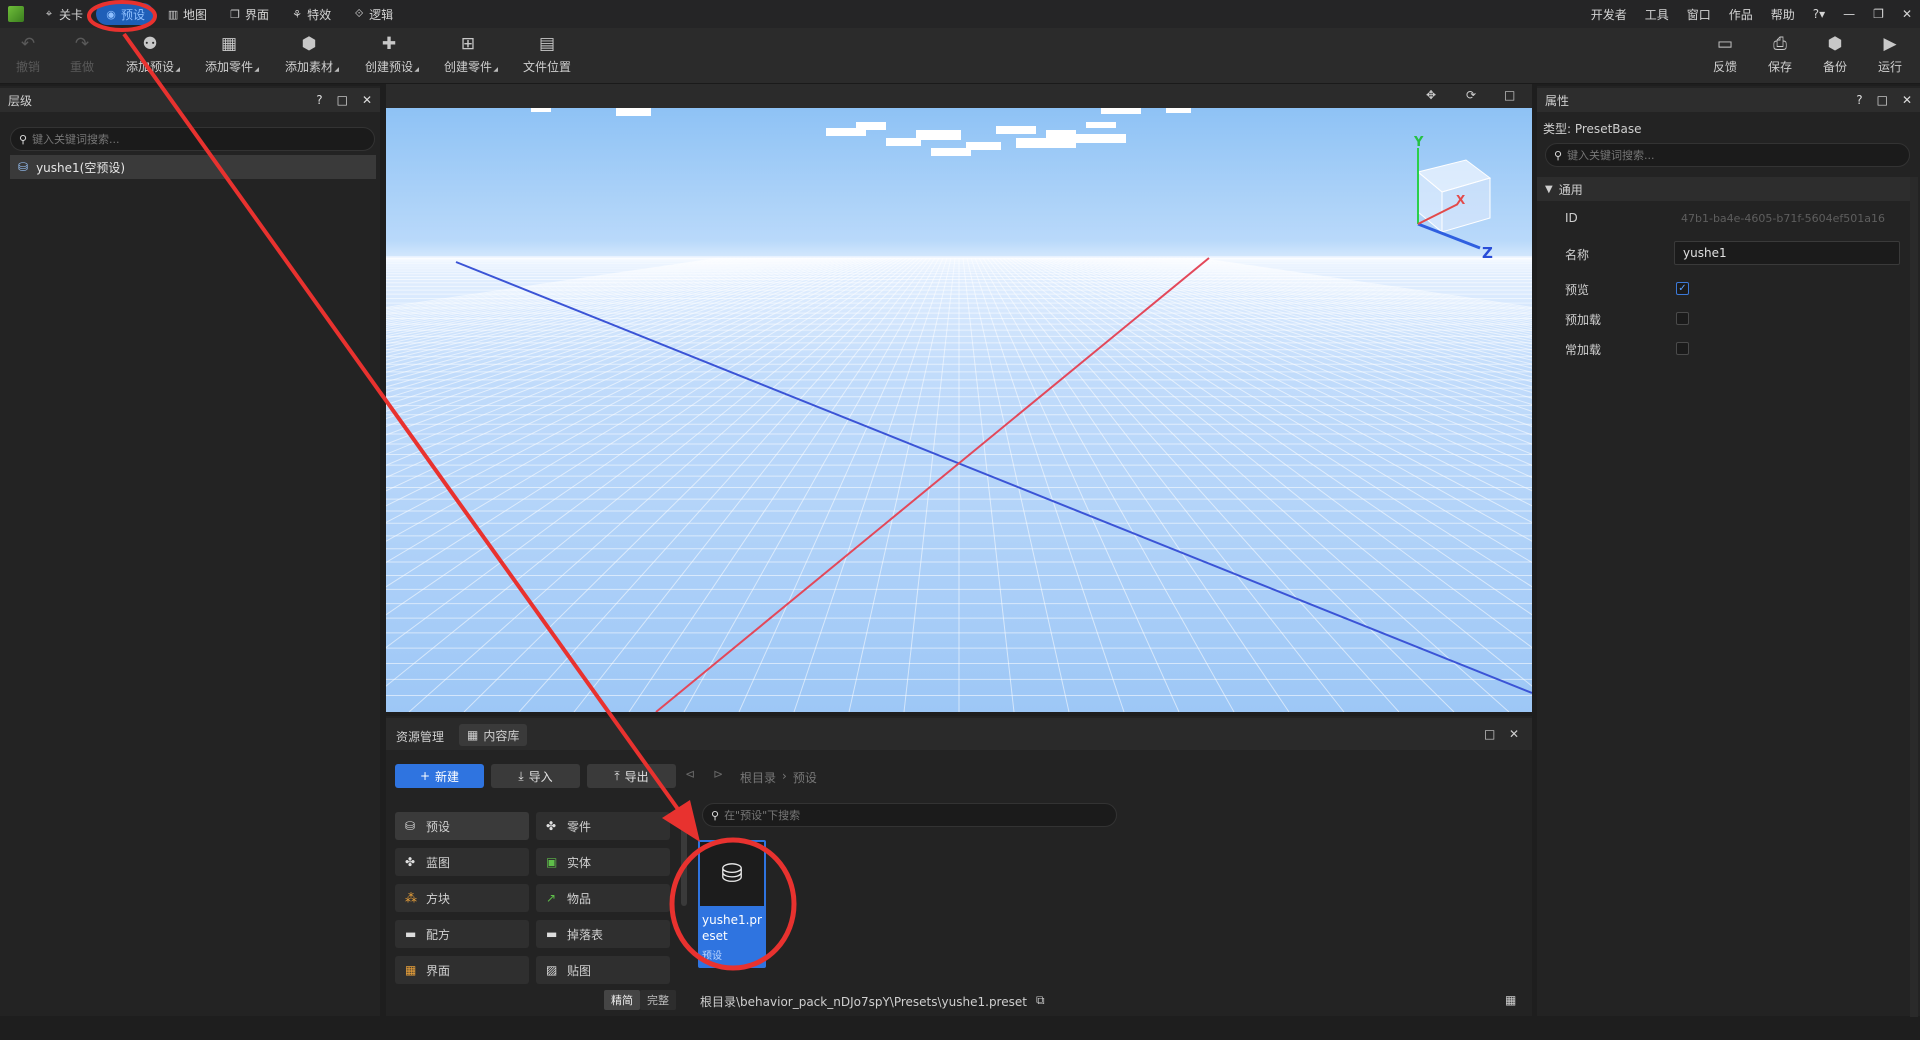 The image size is (1920, 1040). I want to click on minimize-icon: —, so click(1849, 14).